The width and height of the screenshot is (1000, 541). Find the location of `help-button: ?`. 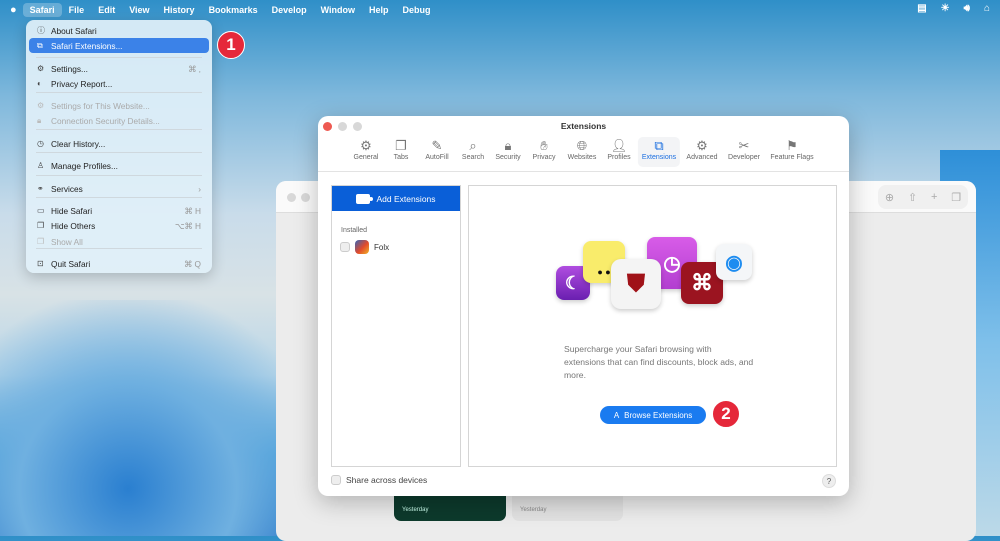

help-button: ? is located at coordinates (829, 481).